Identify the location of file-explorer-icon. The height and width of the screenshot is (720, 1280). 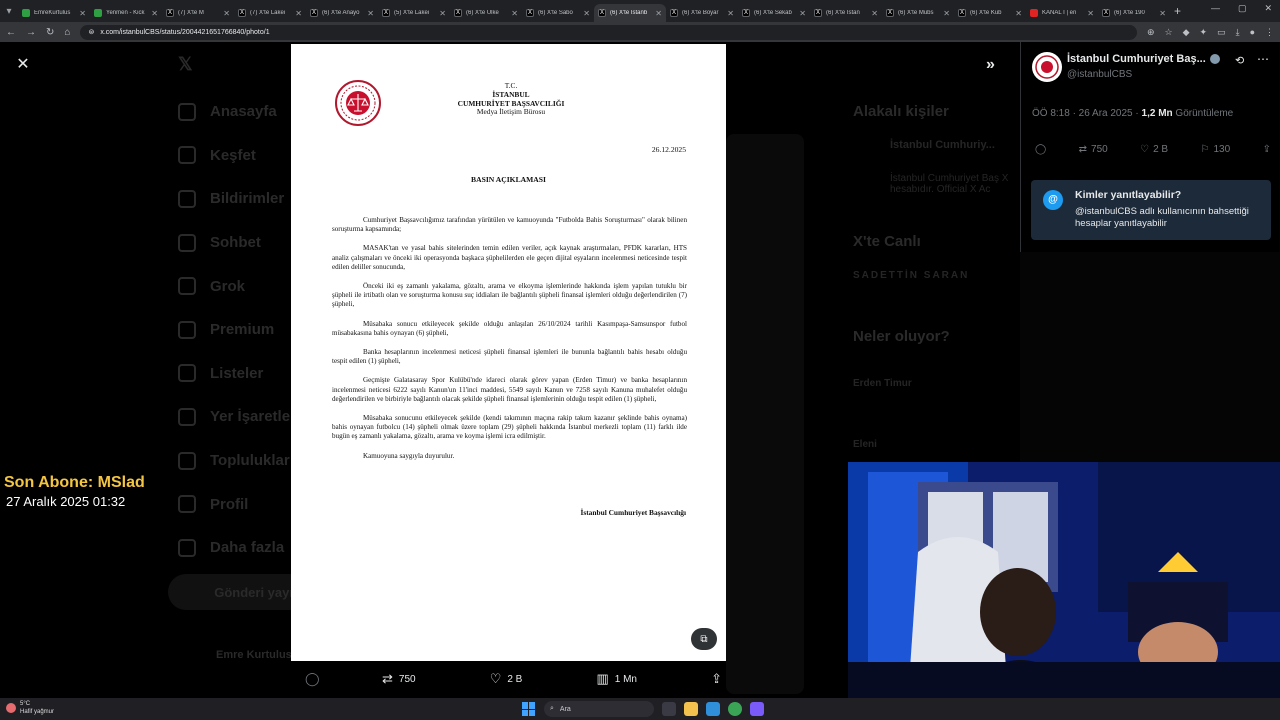
(691, 709).